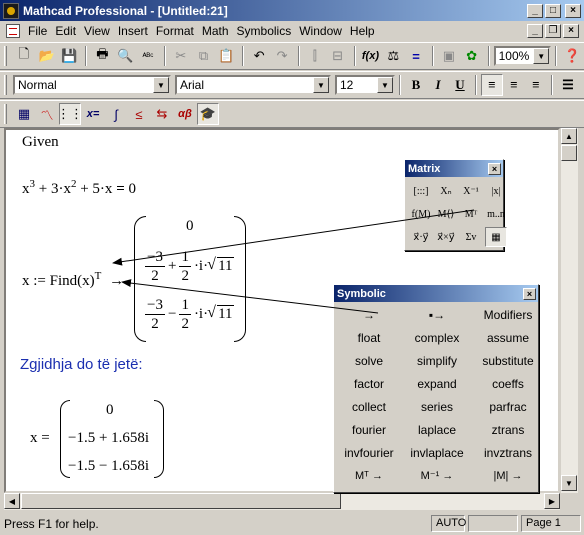  Describe the element at coordinates (162, 114) in the screenshot. I see `programming-palette-icon: ⇆` at that location.